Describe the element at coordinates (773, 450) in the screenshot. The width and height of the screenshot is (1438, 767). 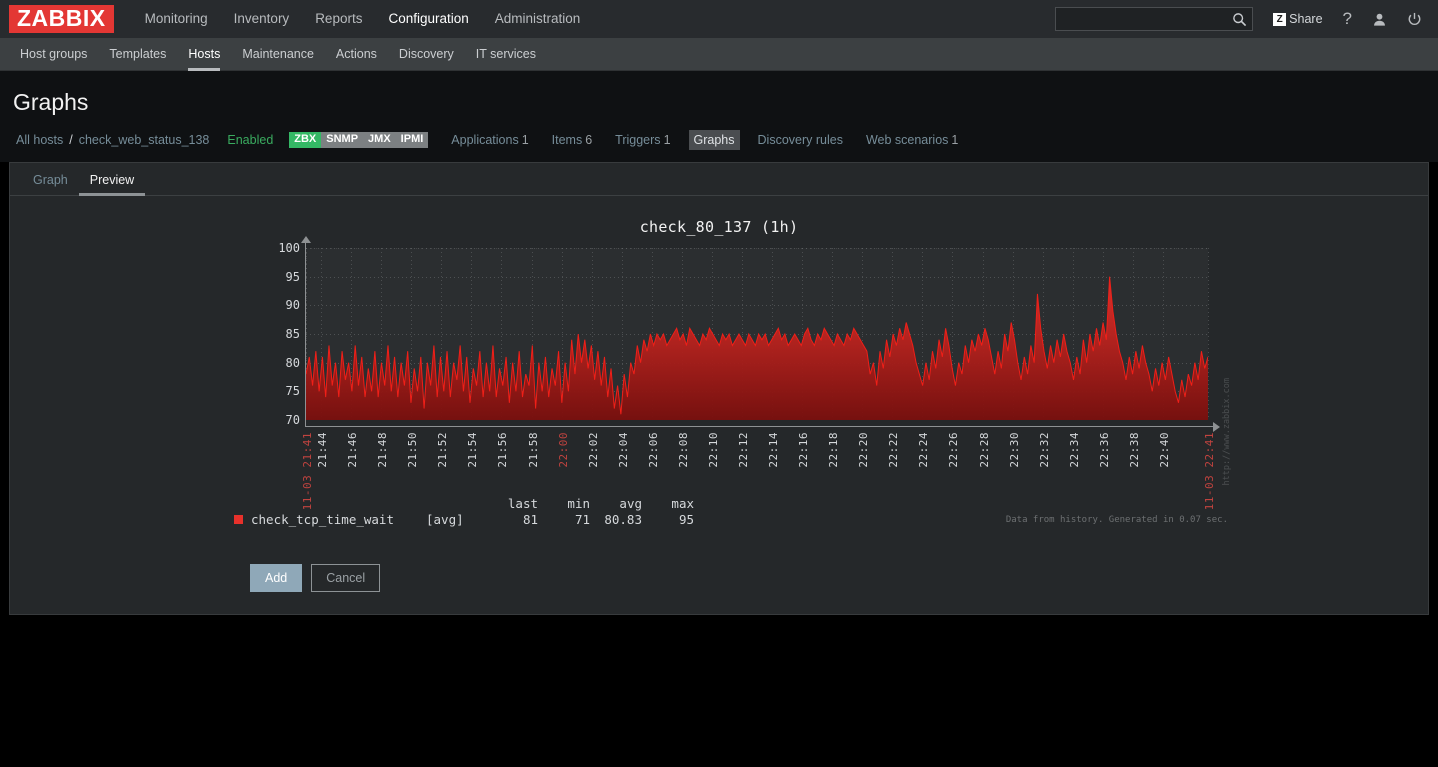
I see `x-axis-tick-label: 22:14` at that location.